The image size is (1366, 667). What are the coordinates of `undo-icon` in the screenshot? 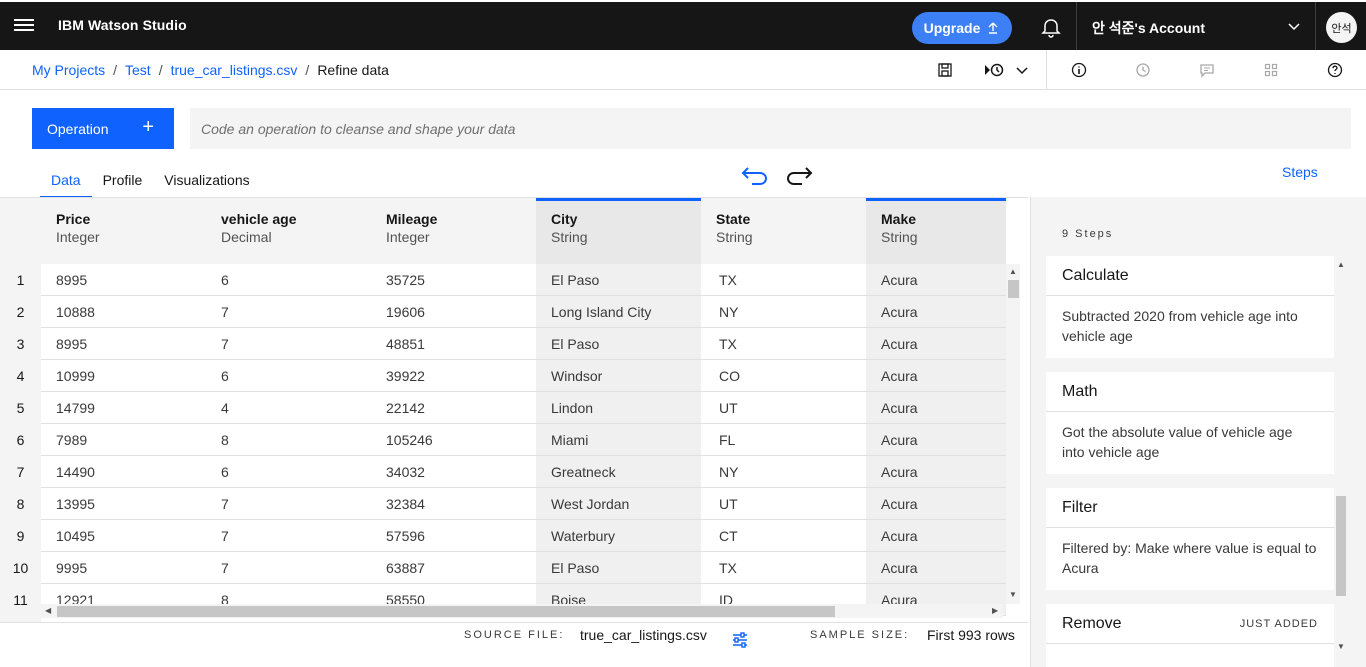 It's located at (755, 175).